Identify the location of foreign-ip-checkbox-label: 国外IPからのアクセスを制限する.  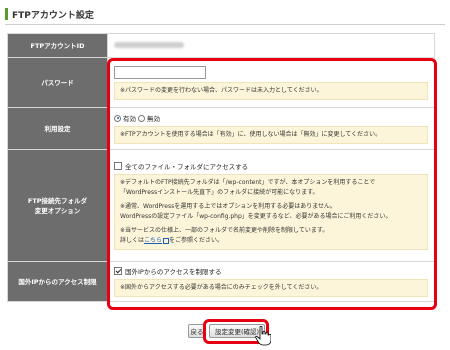
(173, 271).